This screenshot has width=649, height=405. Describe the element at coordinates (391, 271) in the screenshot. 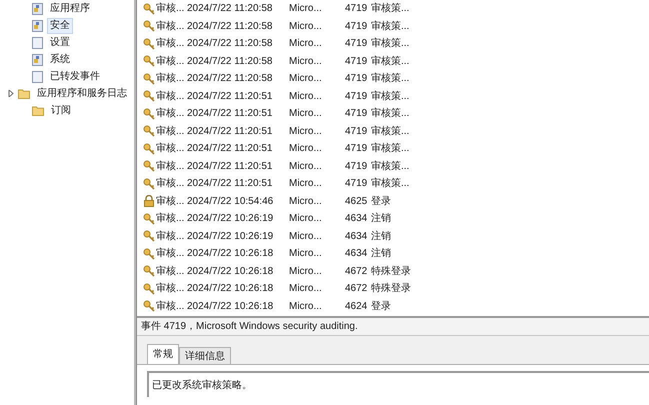

I see `table-cell-text: 特殊登录` at that location.